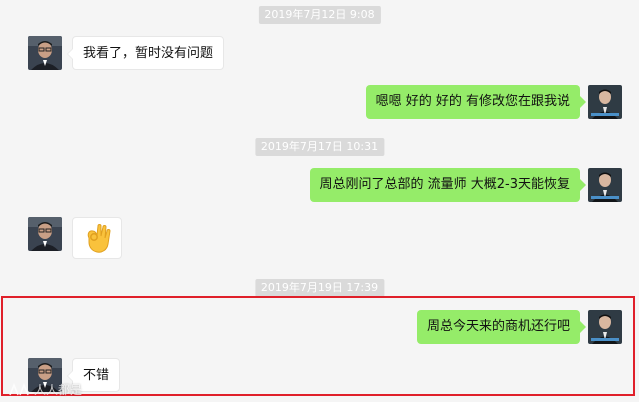 Image resolution: width=639 pixels, height=402 pixels. What do you see at coordinates (19, 388) in the screenshot?
I see `watermark-logo-icon` at bounding box center [19, 388].